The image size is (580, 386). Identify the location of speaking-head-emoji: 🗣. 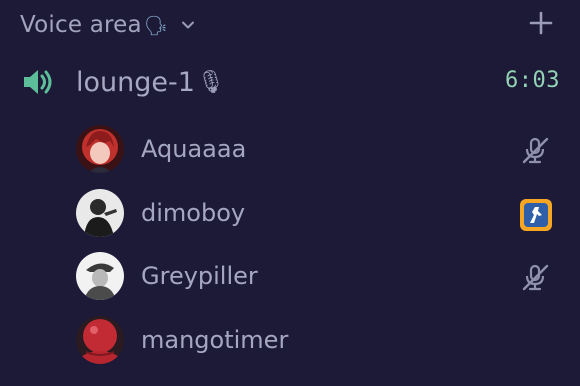
(155, 25).